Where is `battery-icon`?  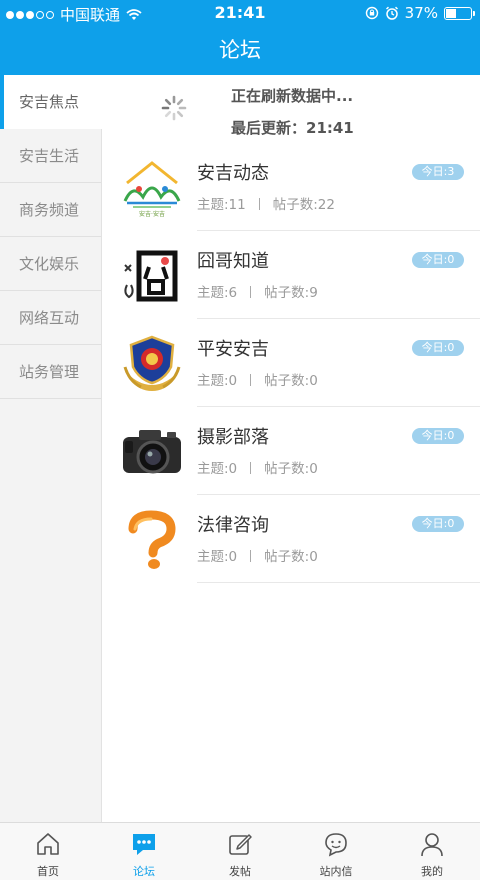 battery-icon is located at coordinates (459, 13).